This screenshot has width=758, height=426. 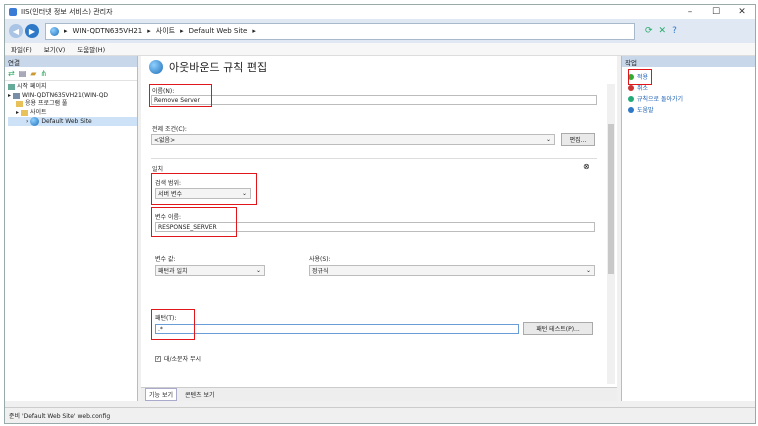 I want to click on sites-folder-icon, so click(x=25, y=113).